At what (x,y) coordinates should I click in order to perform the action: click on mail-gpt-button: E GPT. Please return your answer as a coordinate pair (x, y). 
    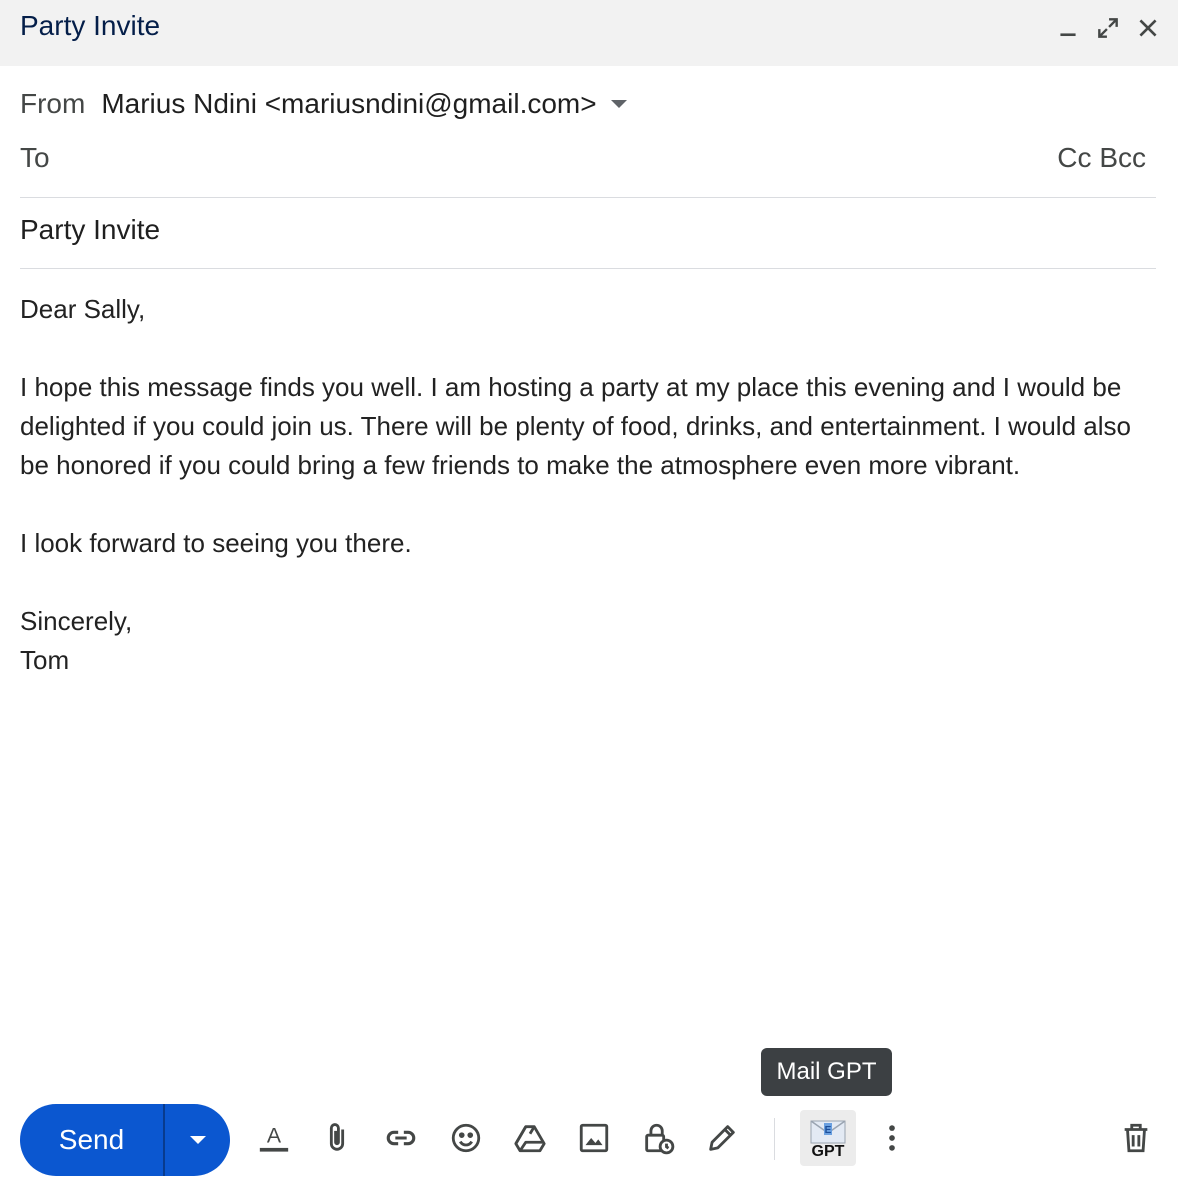
    Looking at the image, I should click on (828, 1138).